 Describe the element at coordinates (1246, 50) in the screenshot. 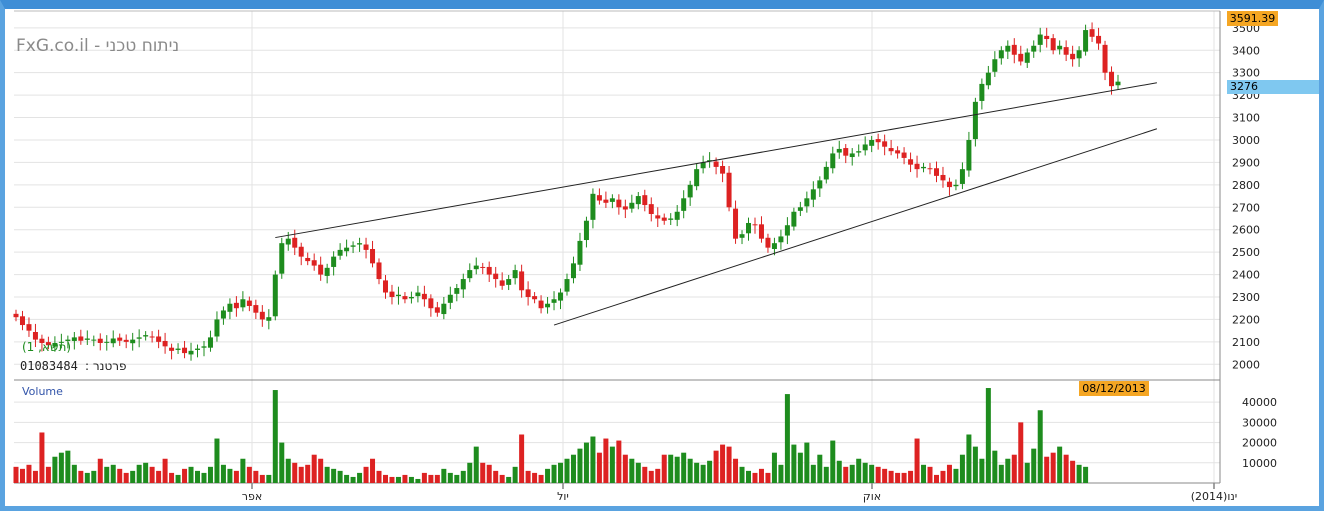

I see `y-tick-label: 3400` at that location.